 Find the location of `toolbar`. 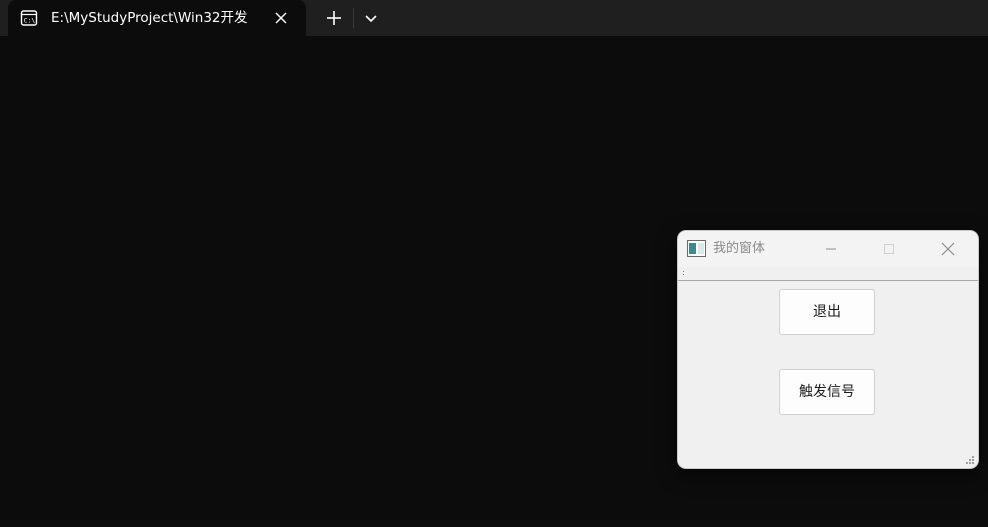

toolbar is located at coordinates (828, 274).